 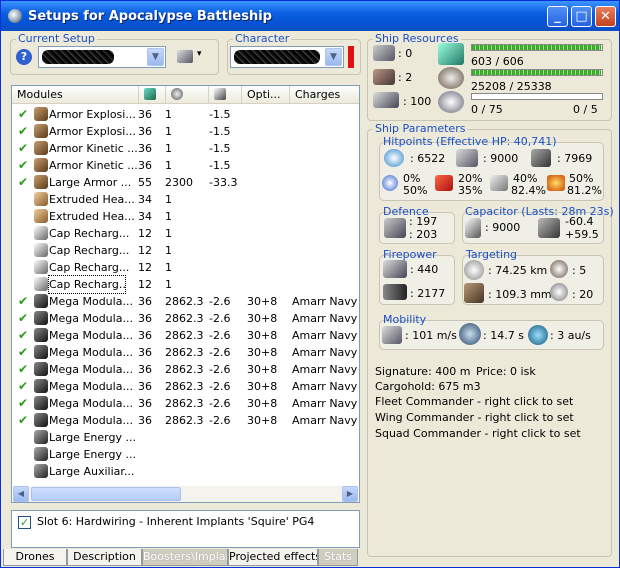 What do you see at coordinates (310, 16) in the screenshot?
I see `title-bar: Setups for Apocalypse Battleship _ □ ✕` at bounding box center [310, 16].